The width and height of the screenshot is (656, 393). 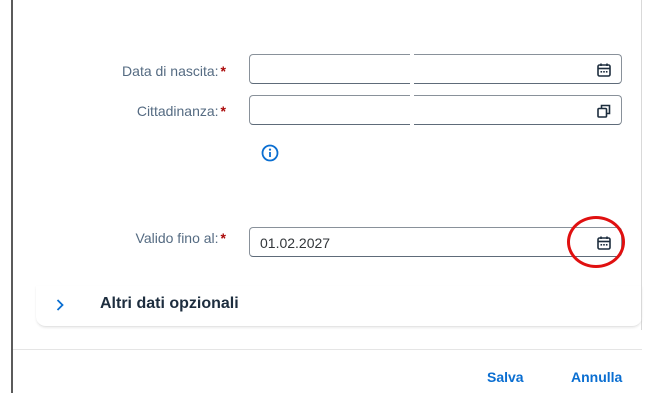 What do you see at coordinates (435, 69) in the screenshot?
I see `birth-date-input` at bounding box center [435, 69].